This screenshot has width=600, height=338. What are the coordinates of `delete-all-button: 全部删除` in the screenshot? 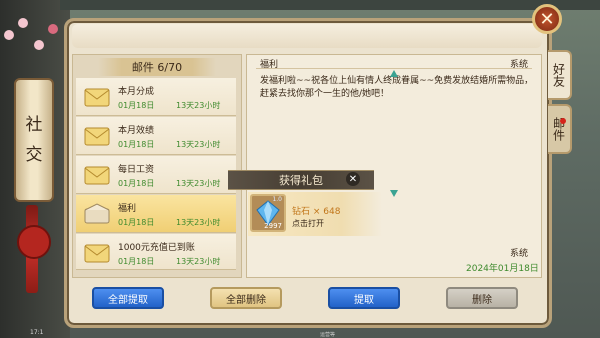 It's located at (246, 298).